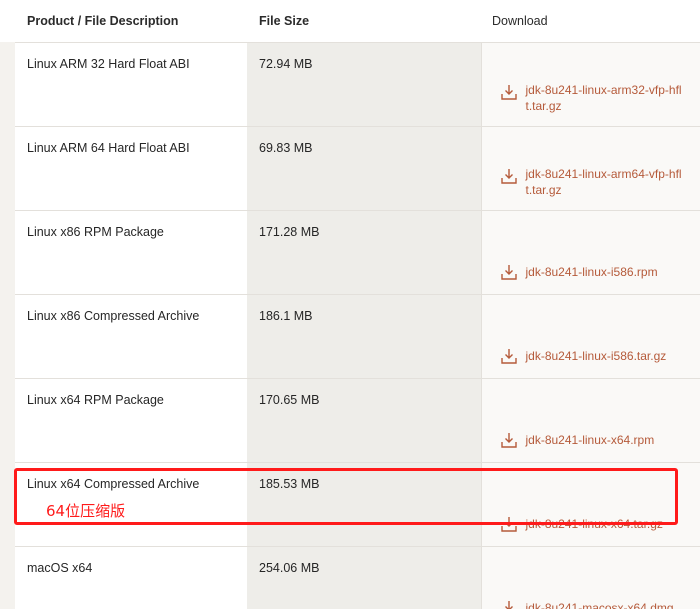  I want to click on file-size: 171.28 MB, so click(364, 252).